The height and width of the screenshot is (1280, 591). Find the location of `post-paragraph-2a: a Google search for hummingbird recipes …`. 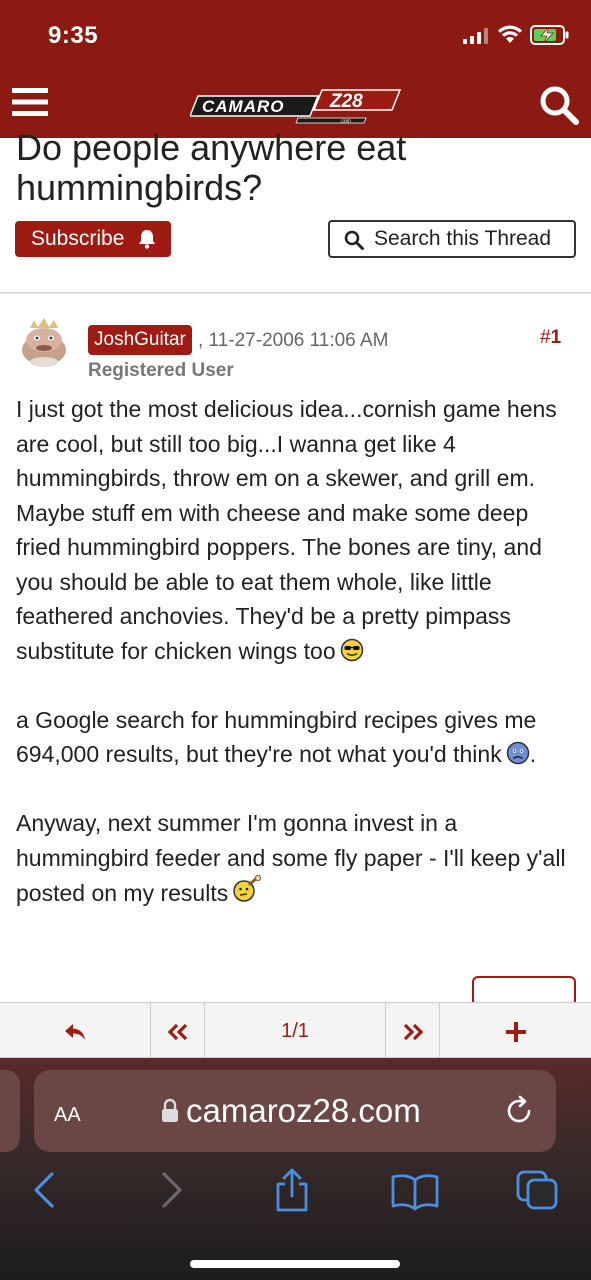

post-paragraph-2a: a Google search for hummingbird recipes … is located at coordinates (276, 737).